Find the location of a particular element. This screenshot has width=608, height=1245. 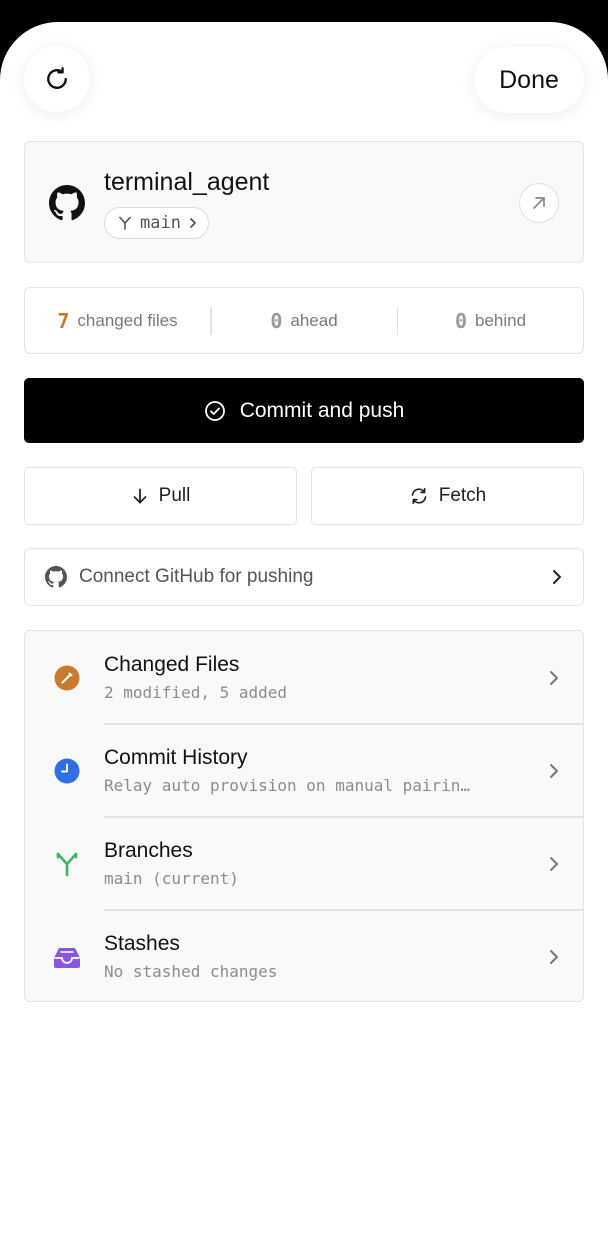

check-circle-icon is located at coordinates (214, 410).